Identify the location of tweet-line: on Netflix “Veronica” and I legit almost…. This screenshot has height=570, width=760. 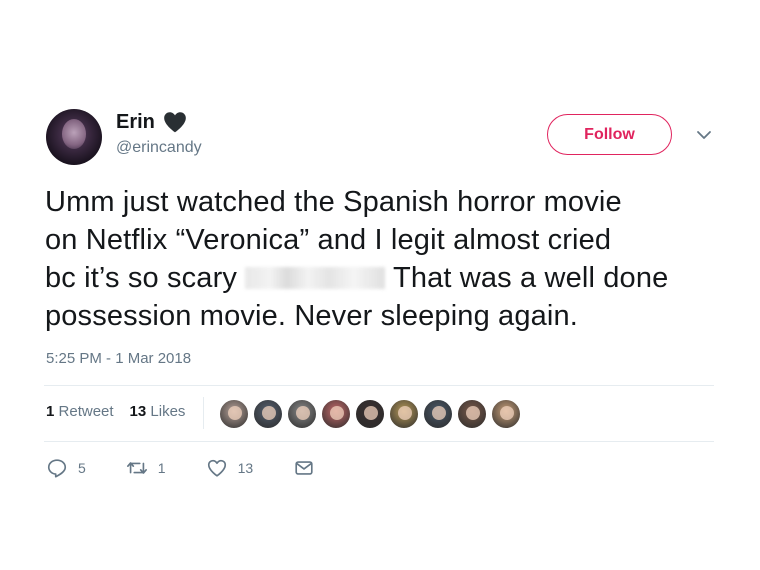
(328, 240).